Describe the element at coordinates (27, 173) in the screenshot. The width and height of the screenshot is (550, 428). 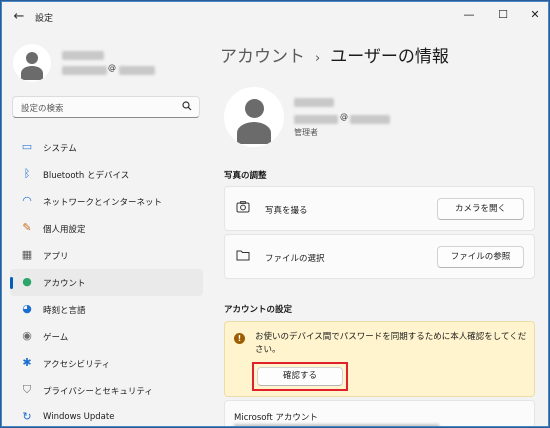
I see `bluetooth-icon: ᛒ` at that location.